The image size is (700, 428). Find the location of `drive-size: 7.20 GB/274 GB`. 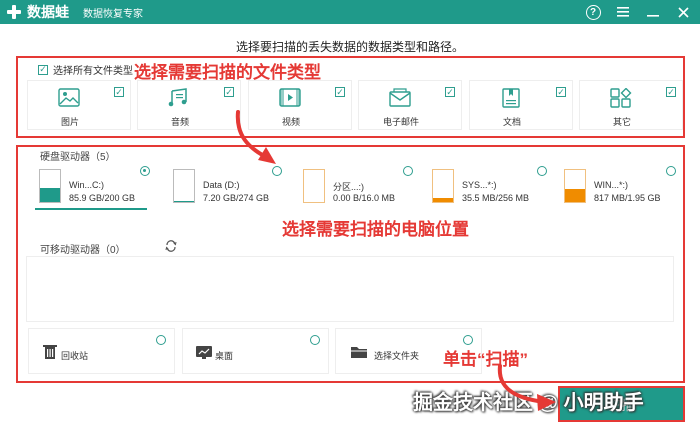

drive-size: 7.20 GB/274 GB is located at coordinates (236, 198).